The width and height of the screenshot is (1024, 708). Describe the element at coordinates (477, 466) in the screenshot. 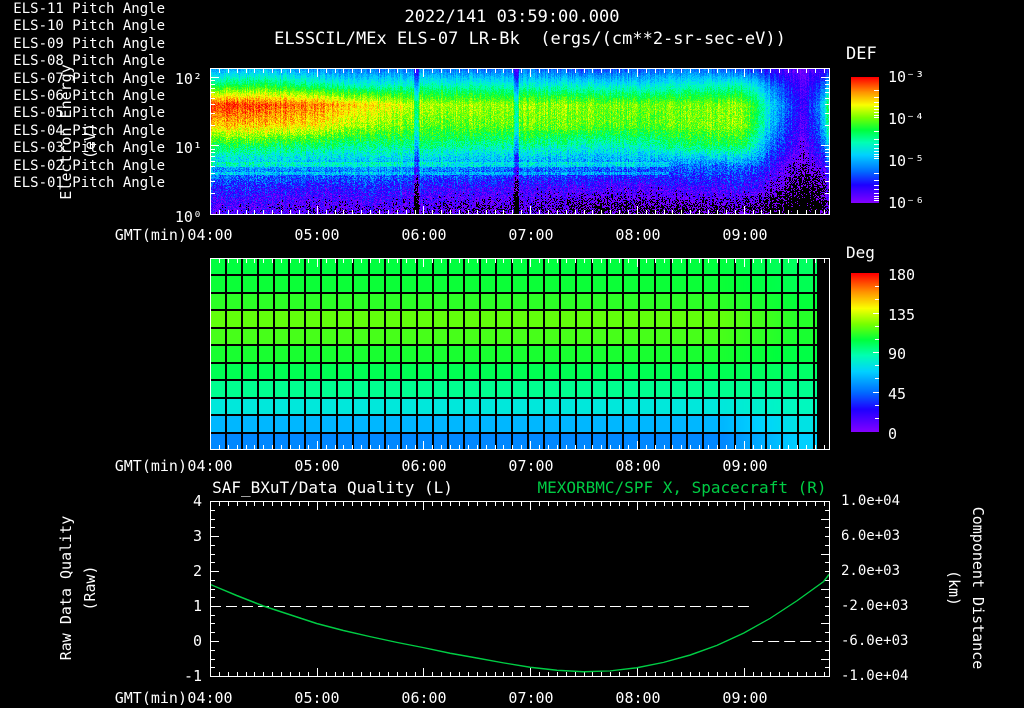

I see `time-axis-middle: 04:00 05:00 06:00 07:00 08:00 09:00` at that location.